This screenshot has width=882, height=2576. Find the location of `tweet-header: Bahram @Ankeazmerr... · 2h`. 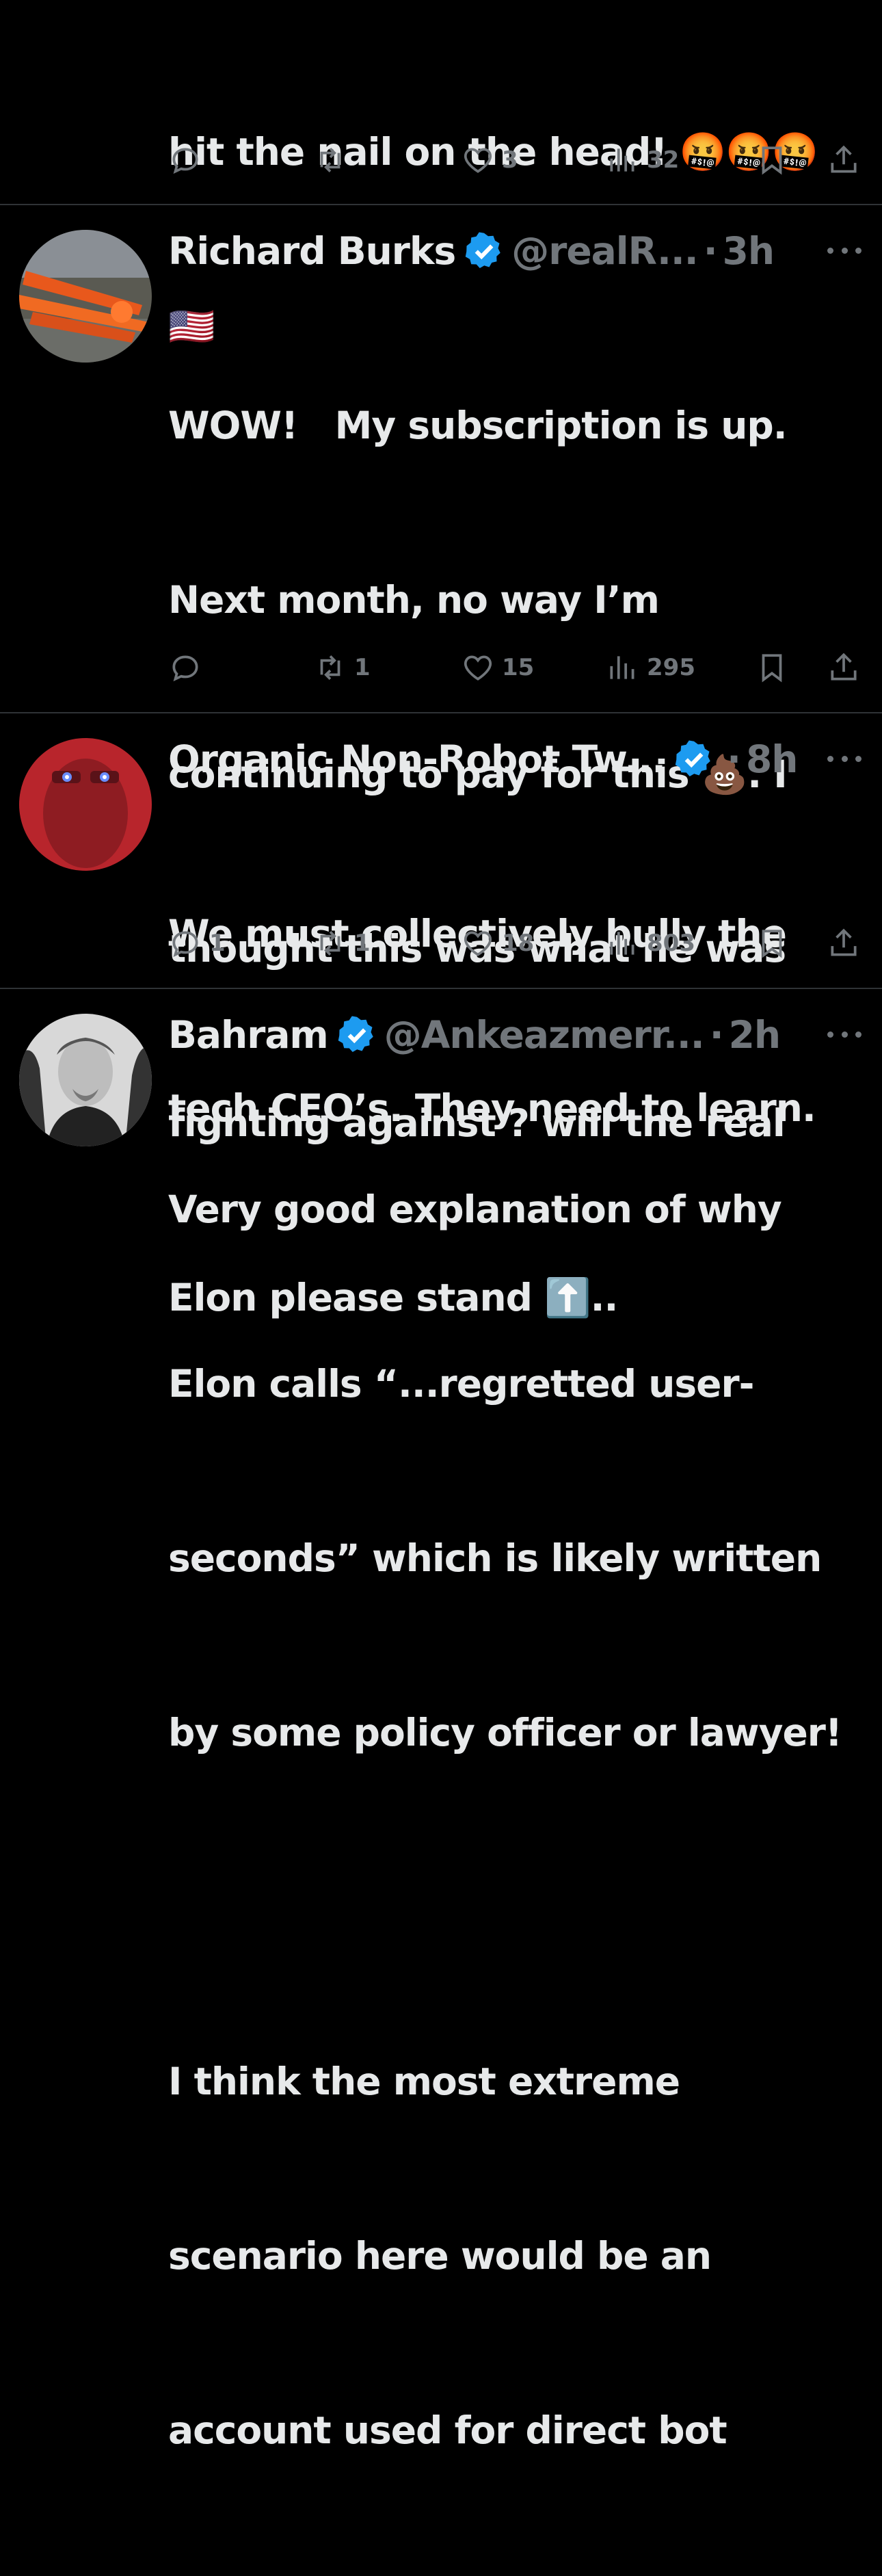

tweet-header: Bahram @Ankeazmerr... · 2h is located at coordinates (482, 1035).